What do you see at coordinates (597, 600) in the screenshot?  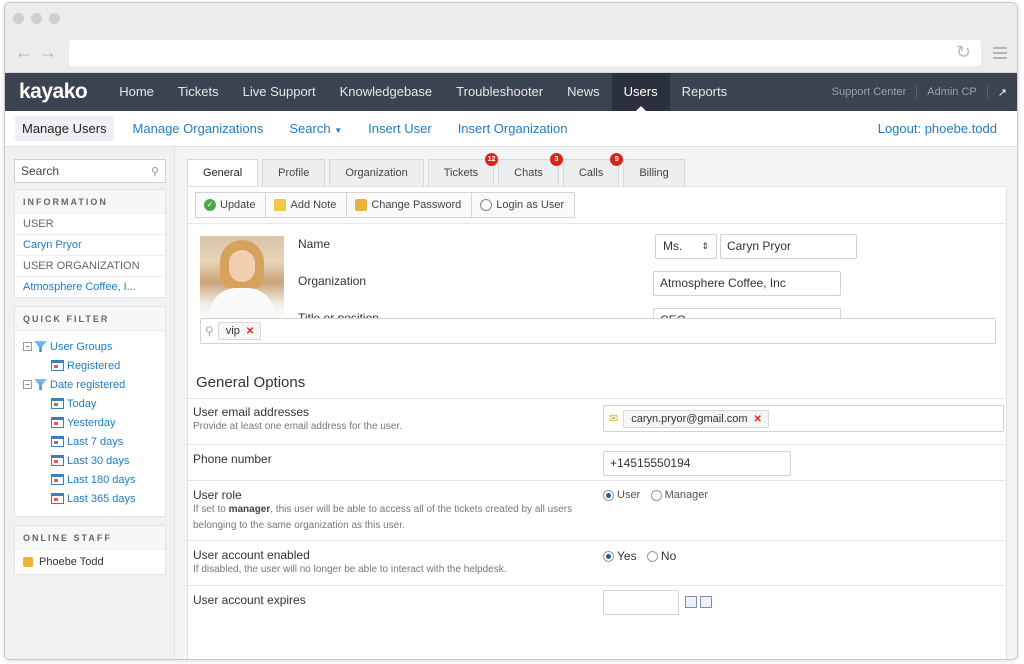 I see `expires-row: User account expires` at bounding box center [597, 600].